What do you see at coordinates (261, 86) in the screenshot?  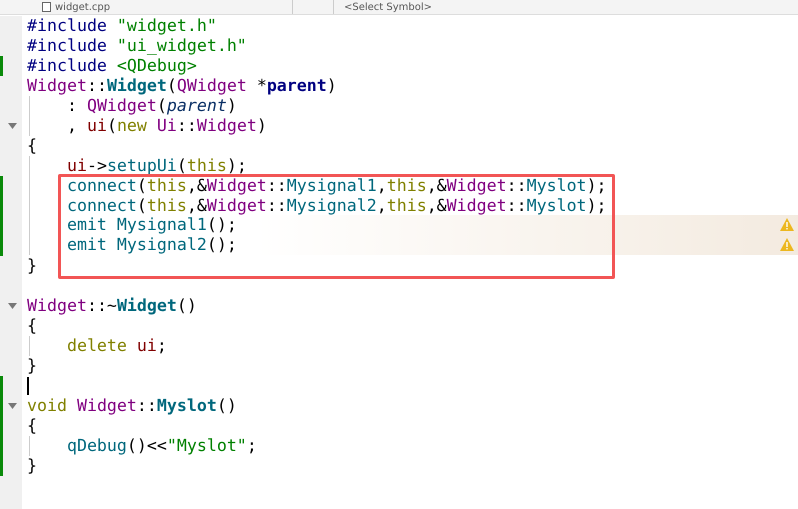 I see `code-punctuation: *` at bounding box center [261, 86].